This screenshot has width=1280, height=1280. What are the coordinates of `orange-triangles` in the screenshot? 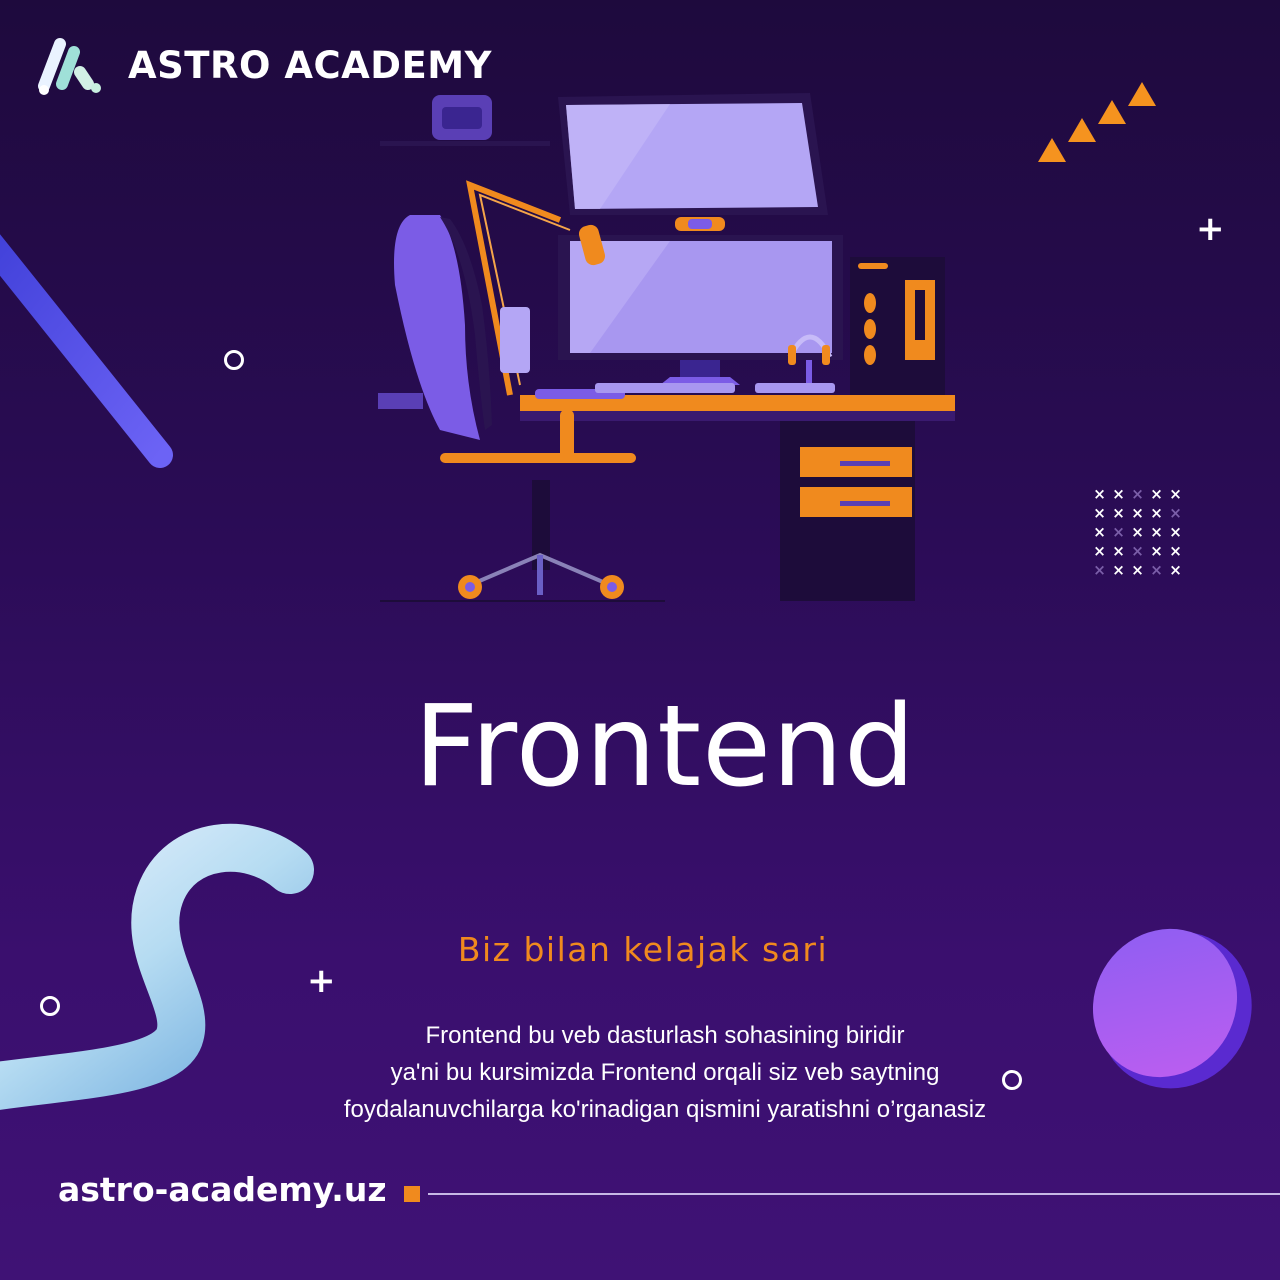 It's located at (1097, 122).